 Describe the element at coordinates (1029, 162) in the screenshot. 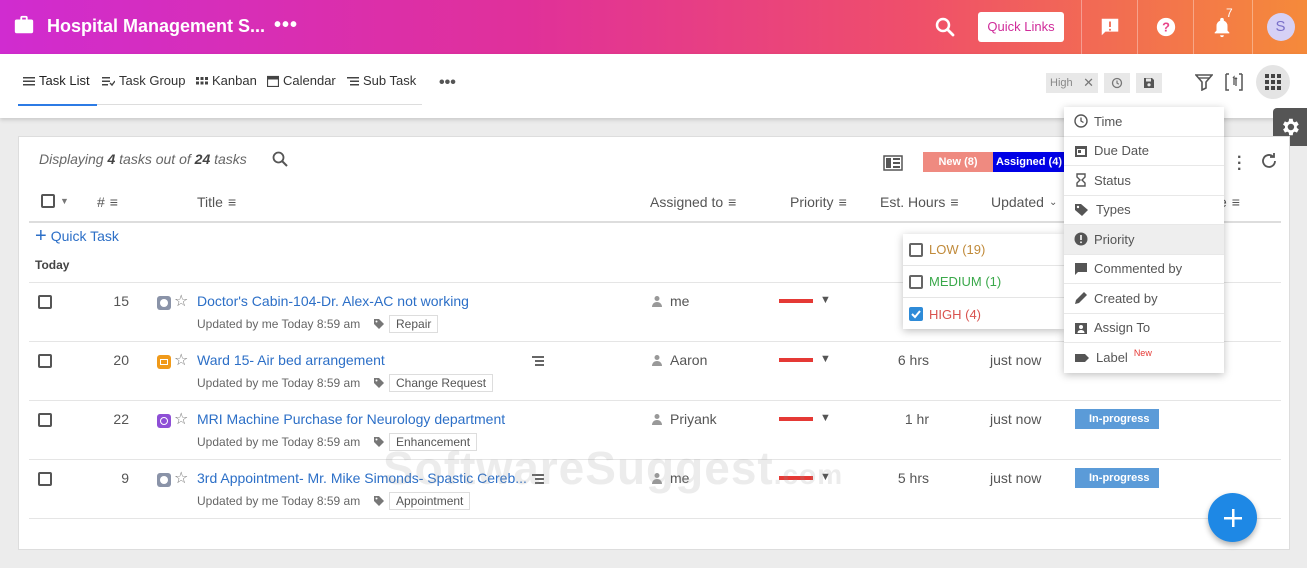

I see `legend-assigned: Assigned (4)` at that location.